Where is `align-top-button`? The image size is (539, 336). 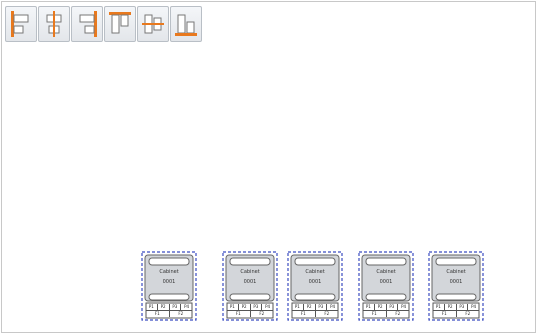
align-top-button is located at coordinates (120, 24).